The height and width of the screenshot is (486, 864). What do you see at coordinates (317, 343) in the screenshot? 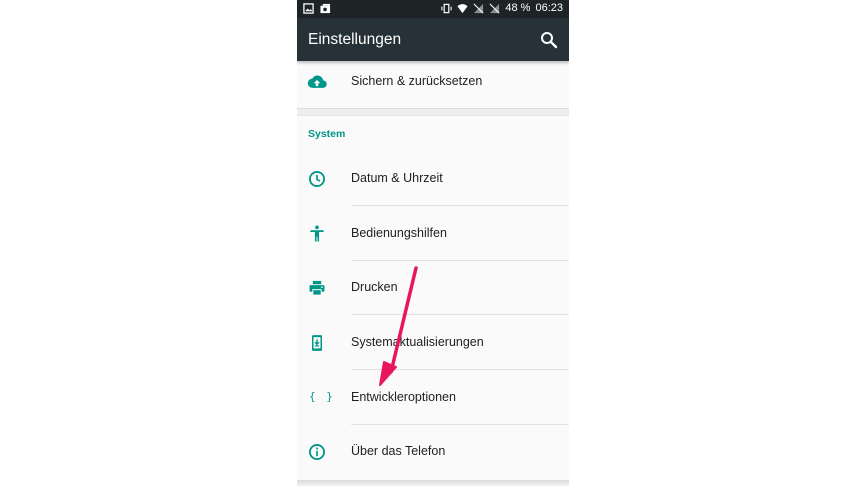
I see `system-update-icon` at bounding box center [317, 343].